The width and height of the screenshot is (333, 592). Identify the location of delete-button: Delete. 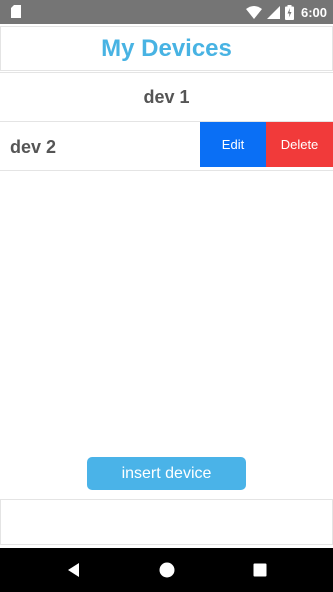
(299, 144).